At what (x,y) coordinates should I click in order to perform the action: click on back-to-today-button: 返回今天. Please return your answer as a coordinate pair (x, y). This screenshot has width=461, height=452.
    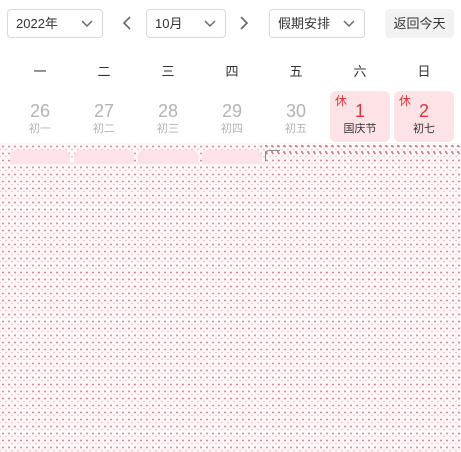
    Looking at the image, I should click on (419, 23).